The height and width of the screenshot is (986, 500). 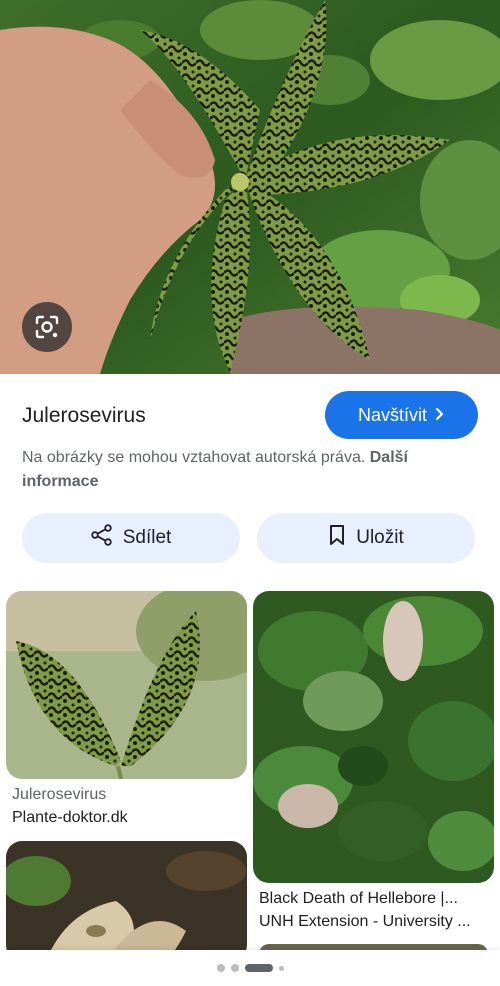 What do you see at coordinates (70, 818) in the screenshot?
I see `related-1-source: Plante-doktor.dk` at bounding box center [70, 818].